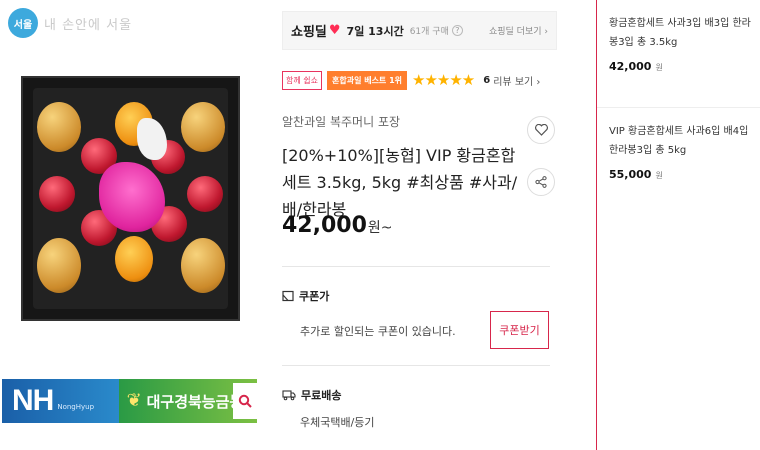 This screenshot has width=760, height=450. I want to click on search-icon, so click(245, 401).